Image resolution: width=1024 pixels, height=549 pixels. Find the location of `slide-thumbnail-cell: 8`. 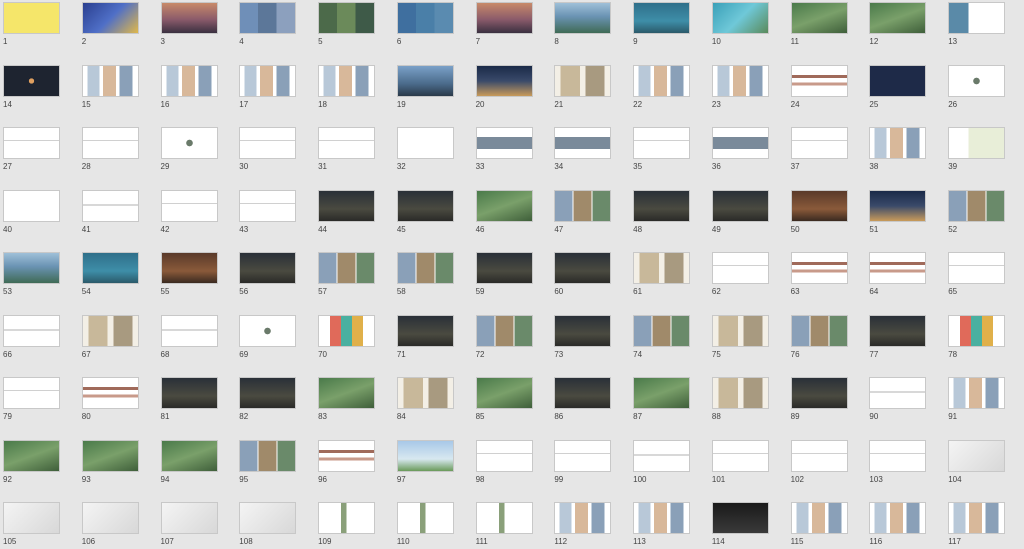

slide-thumbnail-cell: 8 is located at coordinates (590, 33).